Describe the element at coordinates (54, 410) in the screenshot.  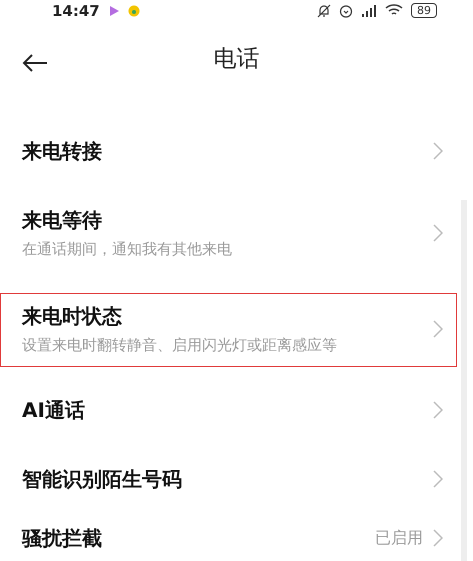
I see `item-title: AI通话` at that location.